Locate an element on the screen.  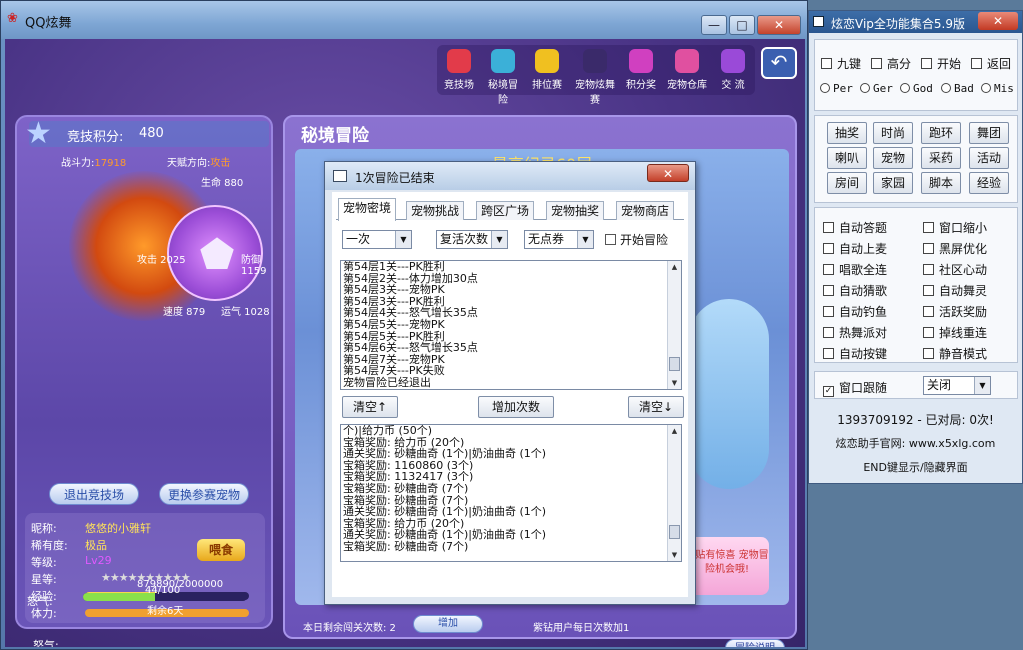
stamina-value: 剩余6天 is located at coordinates (165, 611).